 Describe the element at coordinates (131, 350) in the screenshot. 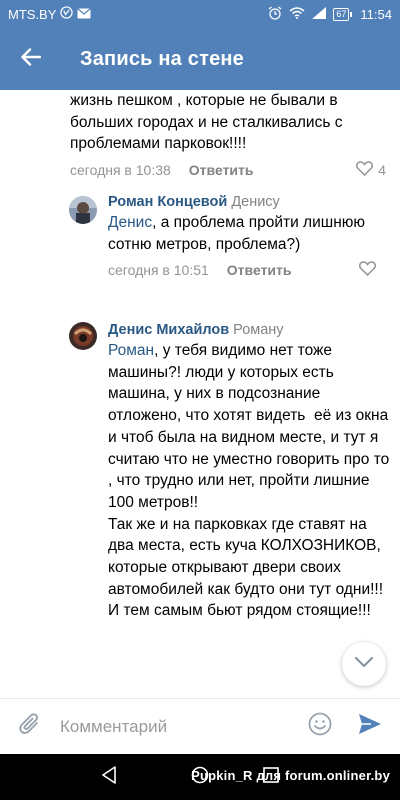

I see `mention-link: Роман` at that location.